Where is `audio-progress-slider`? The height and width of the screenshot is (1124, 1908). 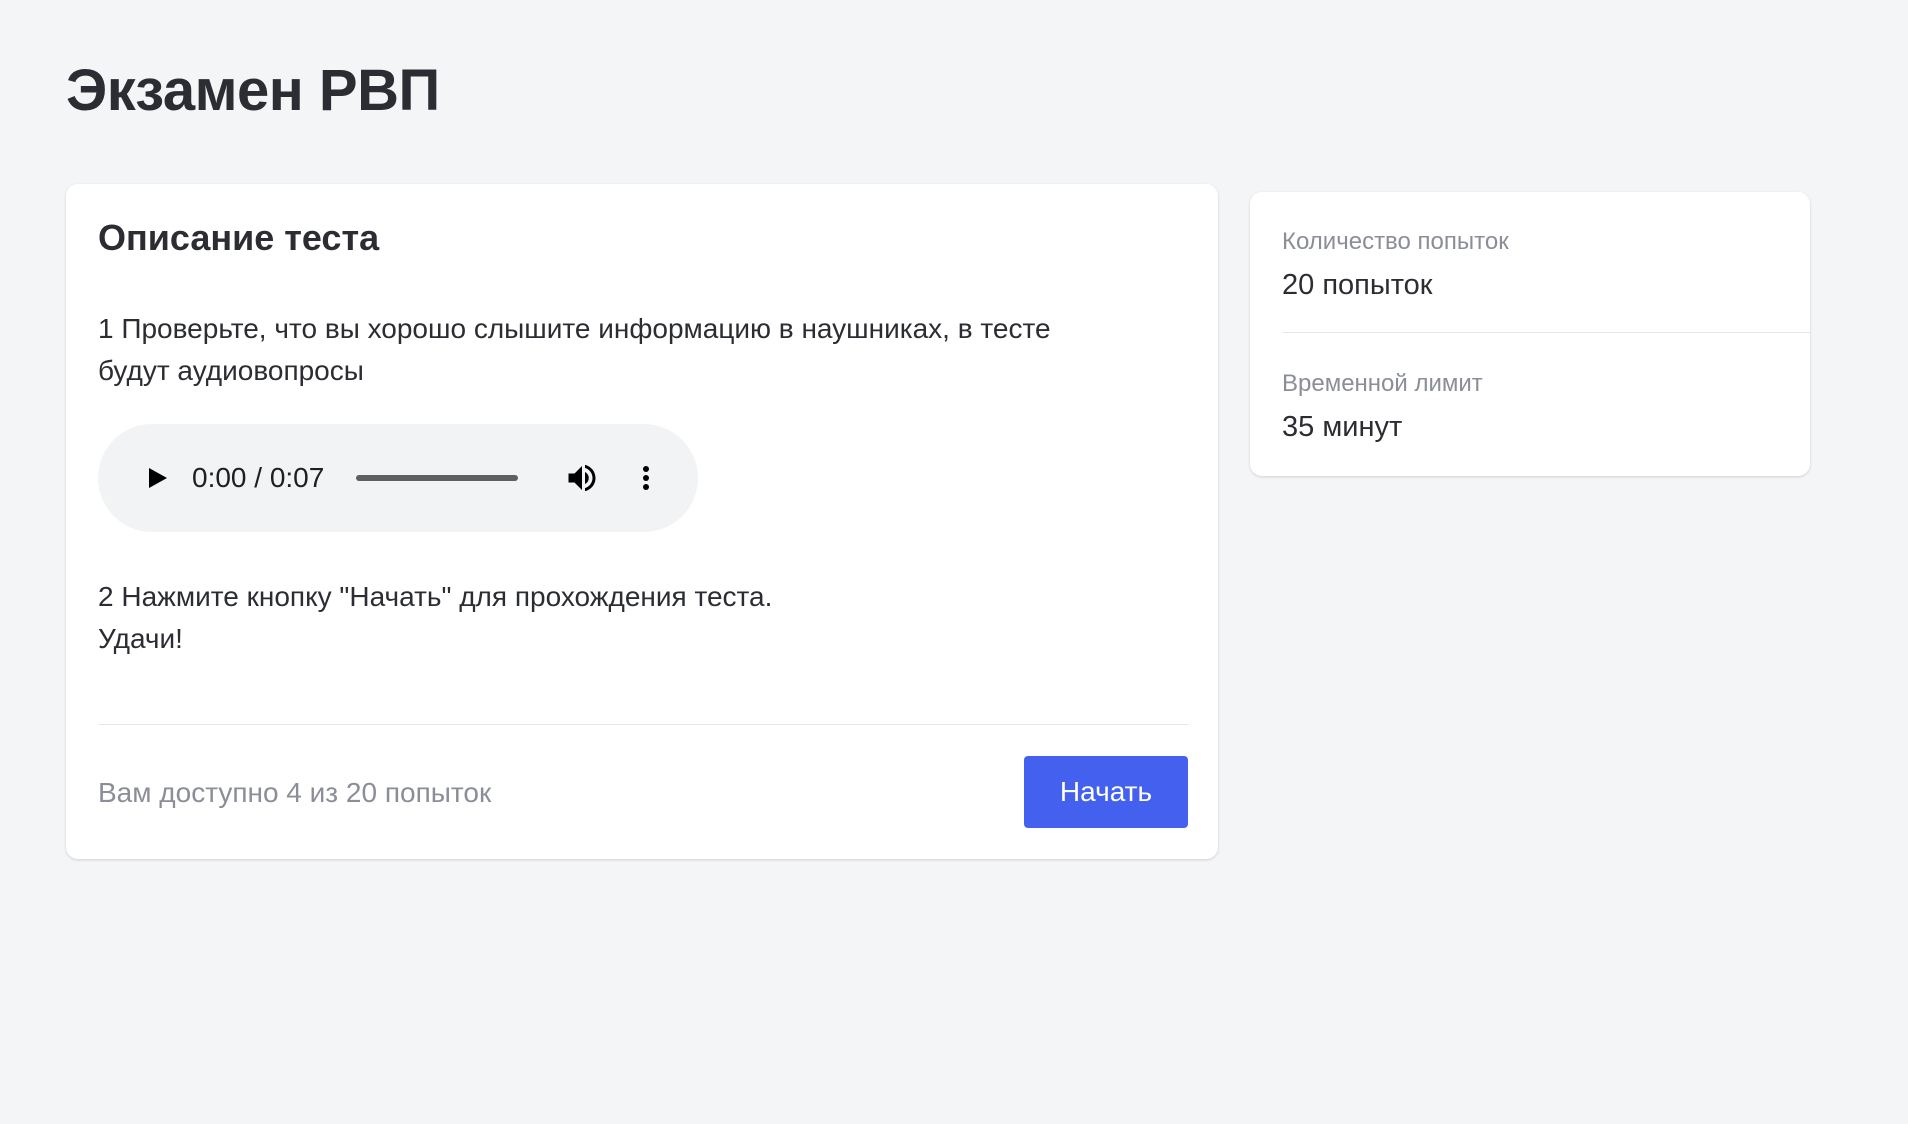
audio-progress-slider is located at coordinates (437, 478).